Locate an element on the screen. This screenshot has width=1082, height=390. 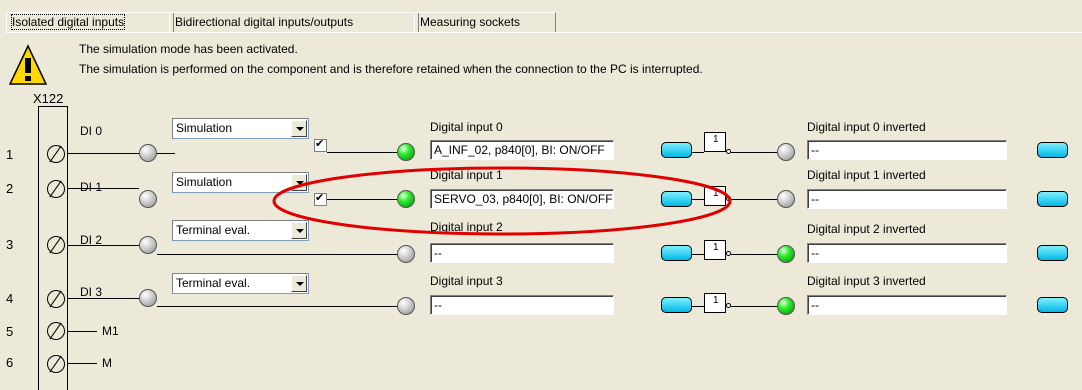
di-label: DI 1 is located at coordinates (91, 187).